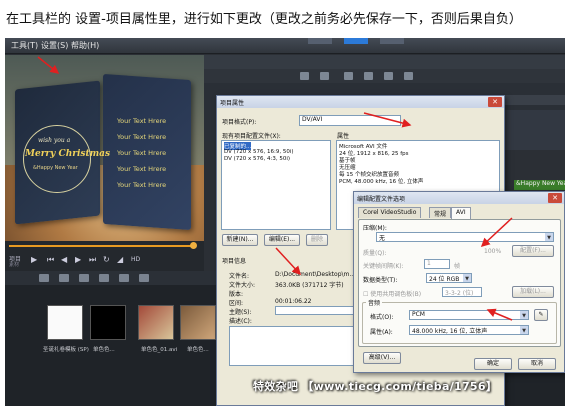  I want to click on annotation-arrow-audio, so click(499, 314).